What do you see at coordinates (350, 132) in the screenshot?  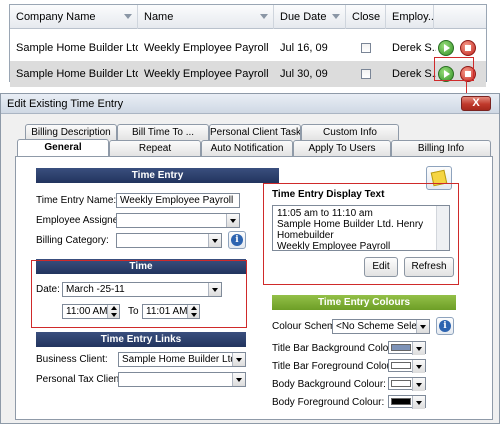 I see `tab-custom-info: Custom Info` at bounding box center [350, 132].